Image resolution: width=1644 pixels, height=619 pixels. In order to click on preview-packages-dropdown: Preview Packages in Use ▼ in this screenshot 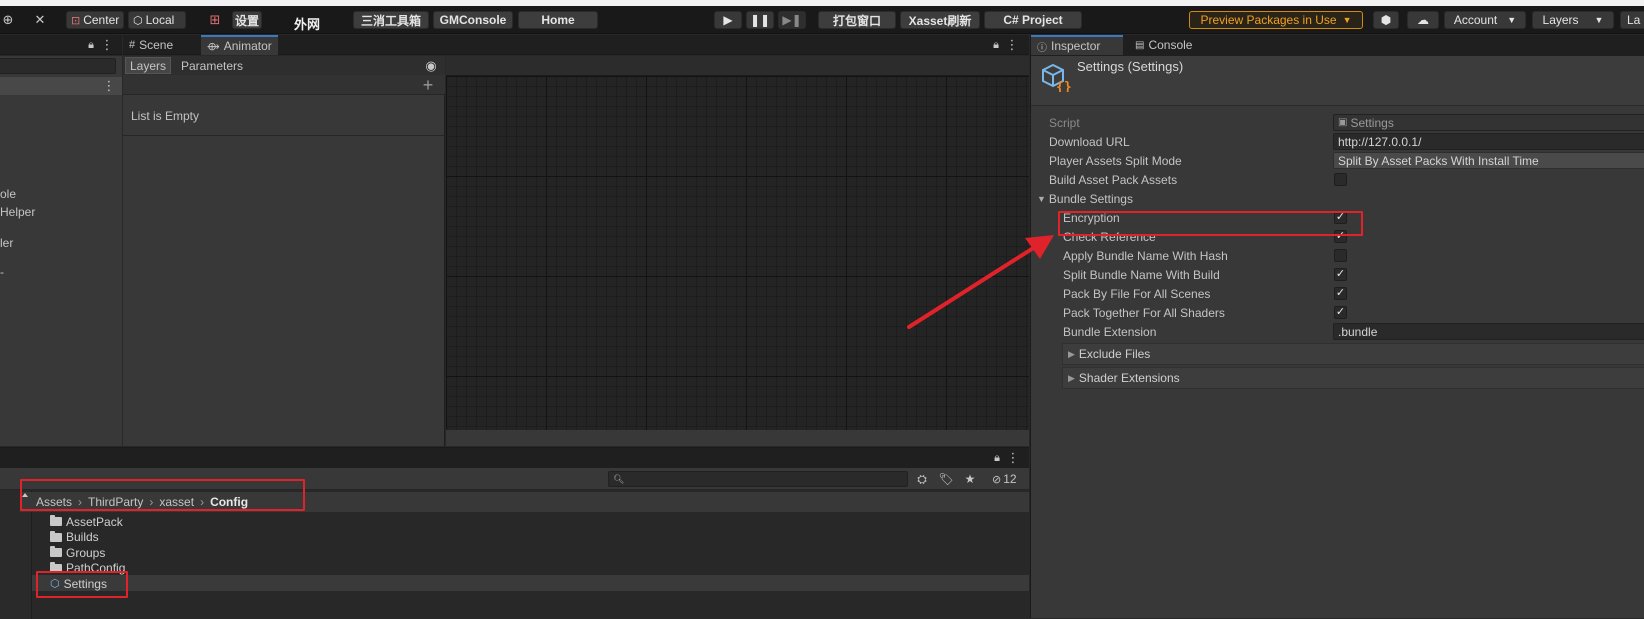, I will do `click(1276, 20)`.